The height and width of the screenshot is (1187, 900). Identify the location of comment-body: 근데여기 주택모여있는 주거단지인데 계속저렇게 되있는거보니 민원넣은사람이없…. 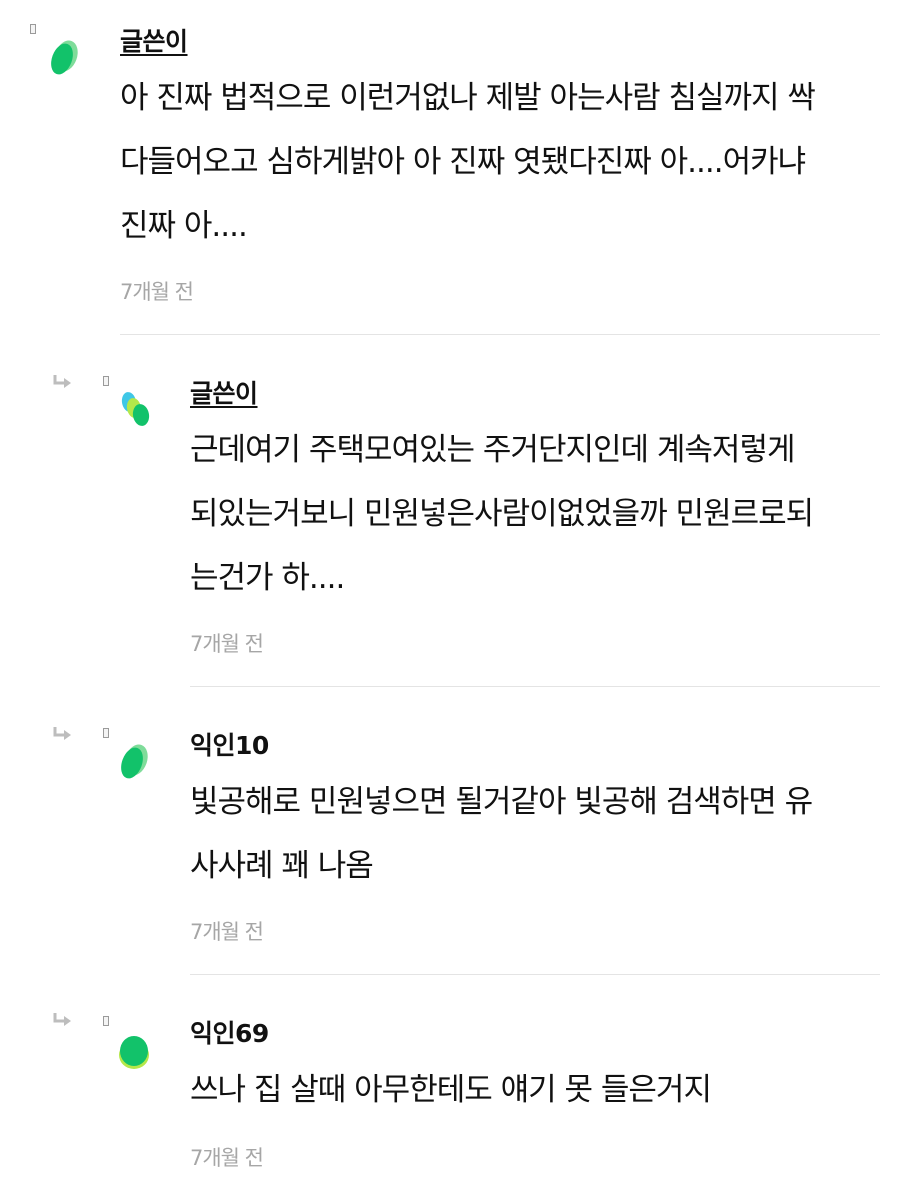
(502, 514).